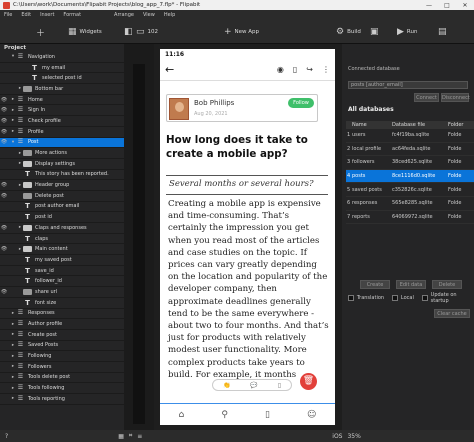  What do you see at coordinates (62, 324) in the screenshot?
I see `tree-item: ▸ ☰ Author profile` at bounding box center [62, 324].